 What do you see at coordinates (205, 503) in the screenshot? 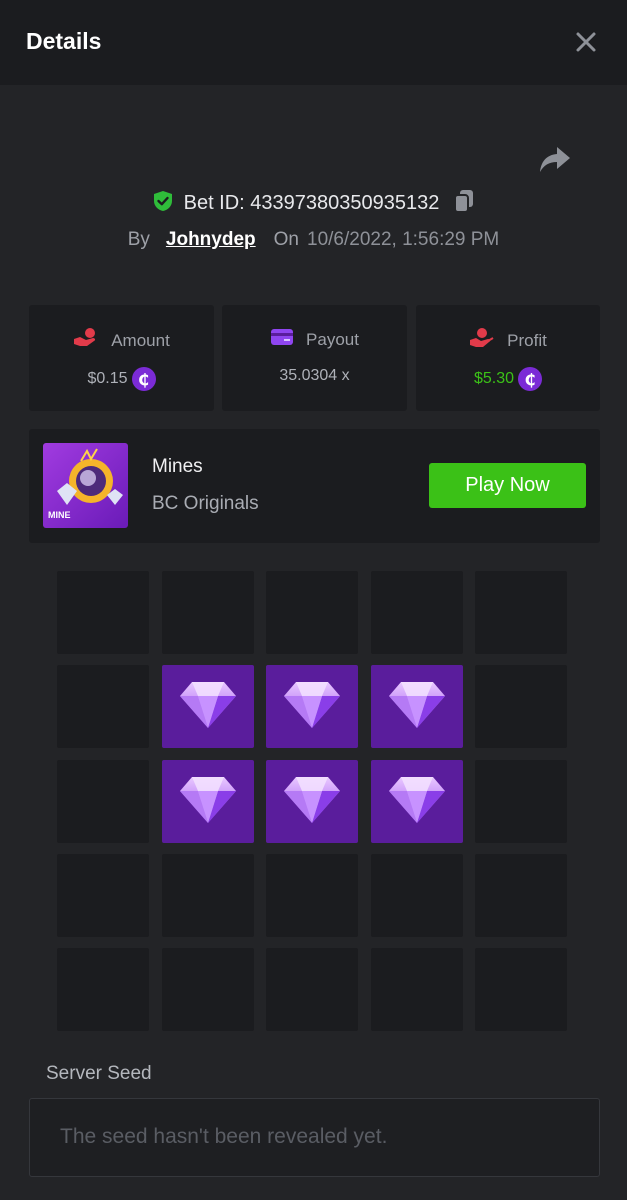
I see `game-provider: BC Originals` at bounding box center [205, 503].